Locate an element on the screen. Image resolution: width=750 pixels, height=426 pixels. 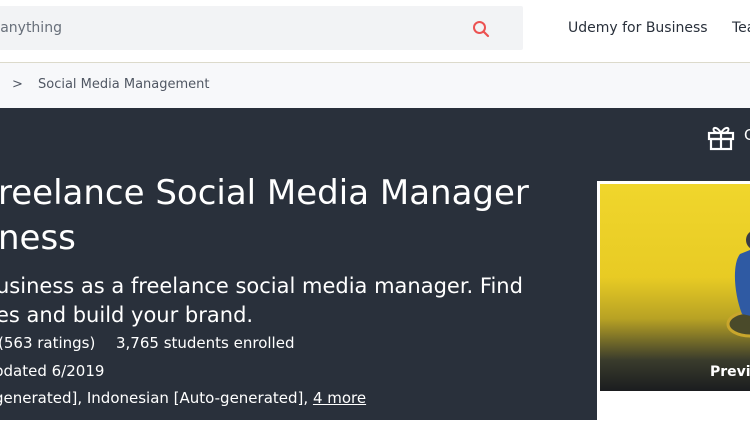
course-subtitle-line-2: es and build your brand. is located at coordinates (127, 315).